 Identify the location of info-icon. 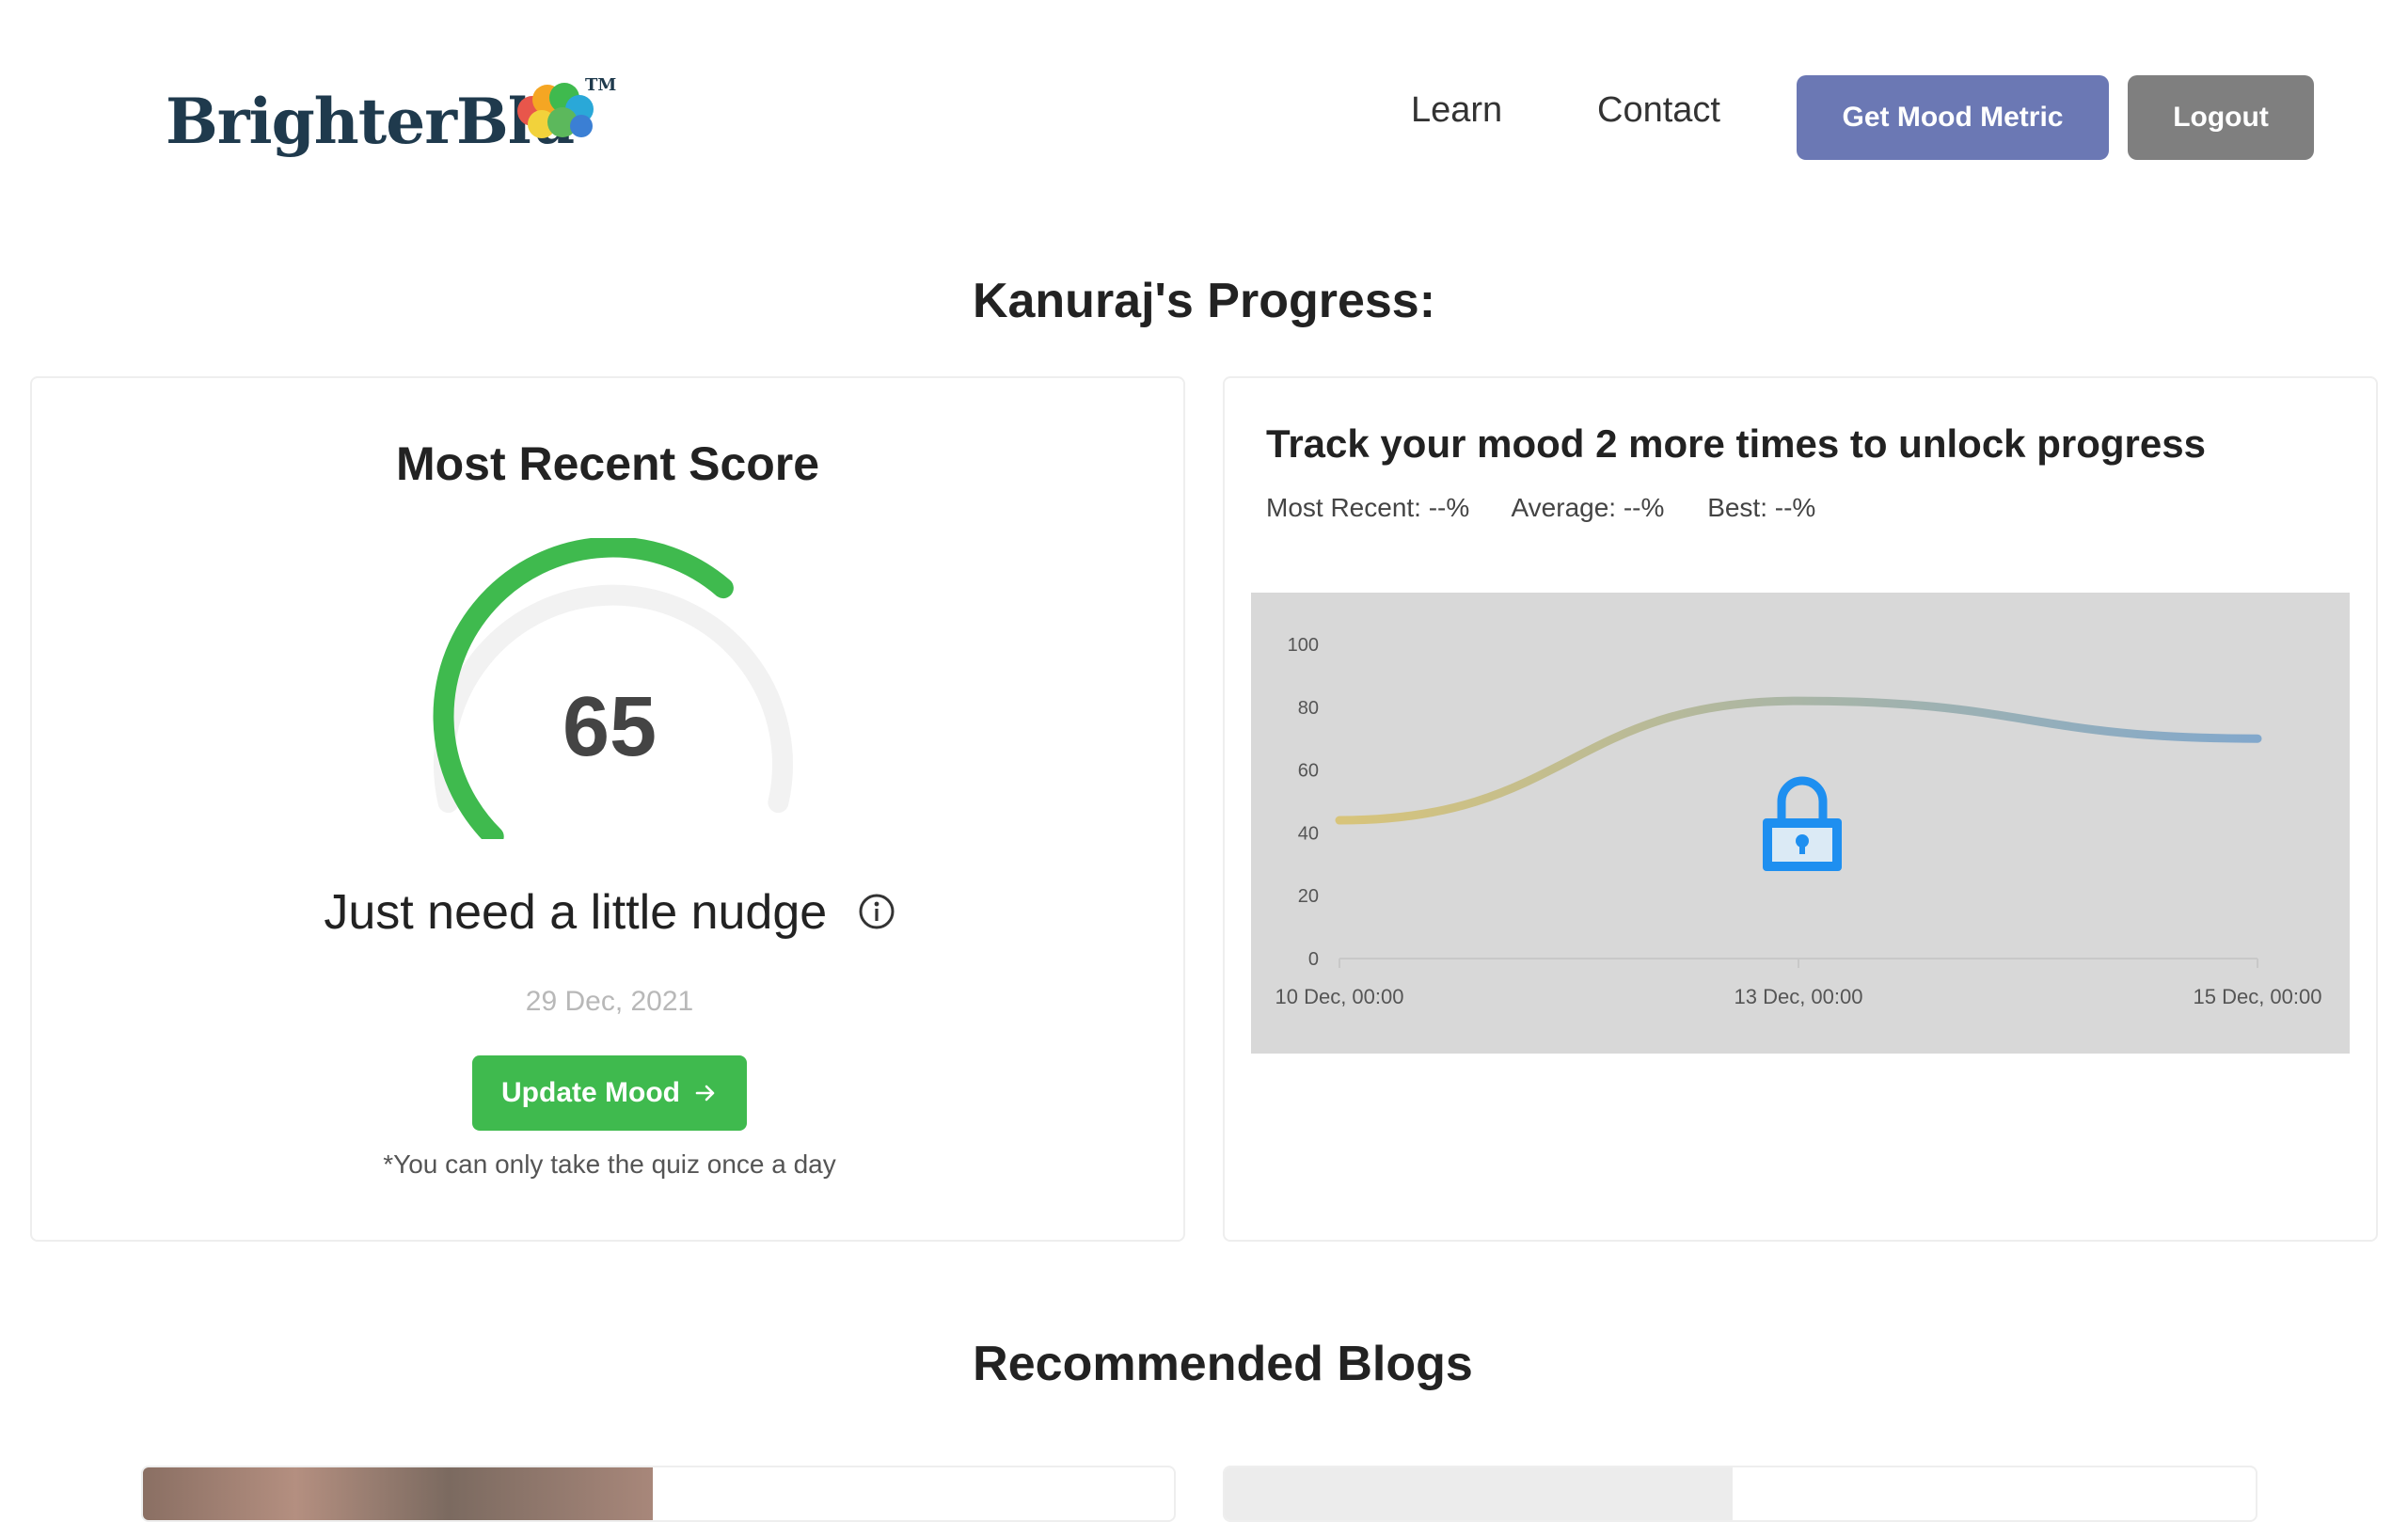
(877, 912).